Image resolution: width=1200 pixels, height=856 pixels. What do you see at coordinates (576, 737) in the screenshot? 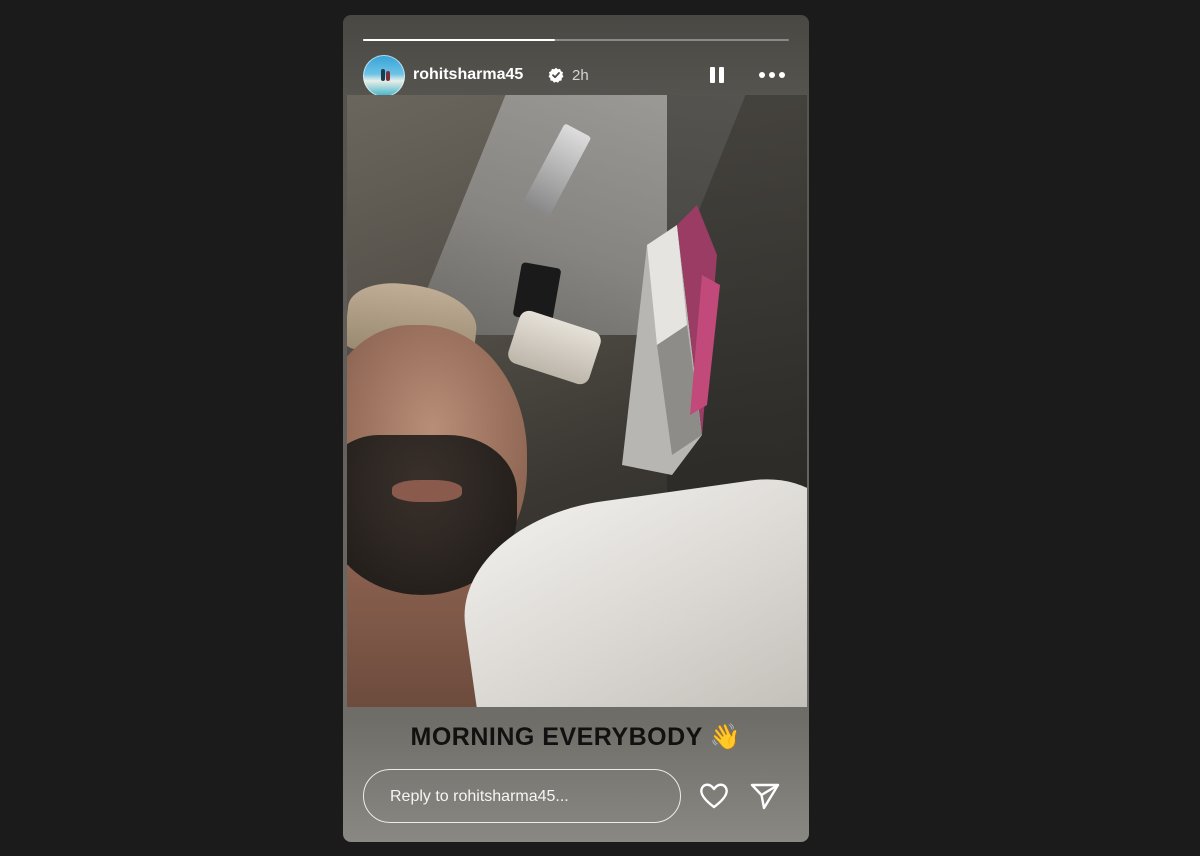
I see `story-caption: MORNING EVERYBODY 👋` at bounding box center [576, 737].